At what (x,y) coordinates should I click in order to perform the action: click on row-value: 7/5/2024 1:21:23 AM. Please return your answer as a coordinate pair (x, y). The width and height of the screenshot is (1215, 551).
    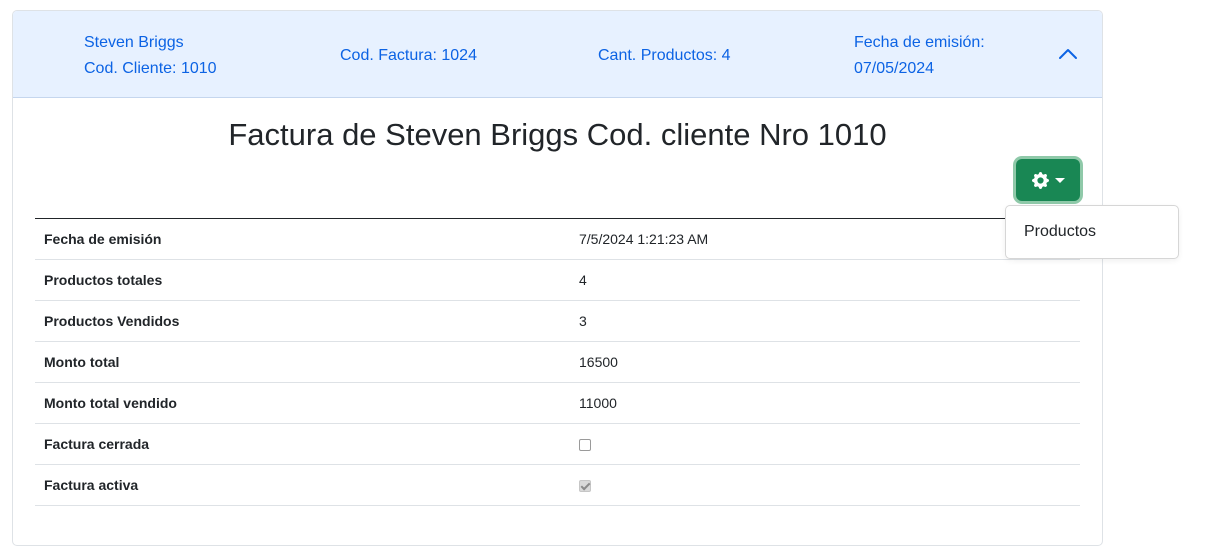
    Looking at the image, I should click on (825, 239).